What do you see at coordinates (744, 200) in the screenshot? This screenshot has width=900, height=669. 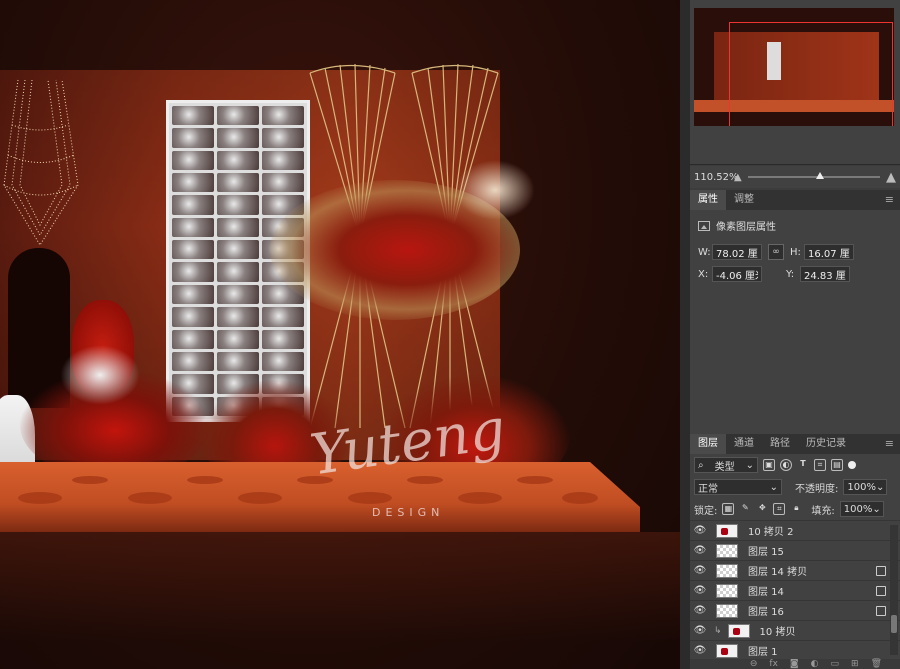 I see `tab-adjustments: 调整` at bounding box center [744, 200].